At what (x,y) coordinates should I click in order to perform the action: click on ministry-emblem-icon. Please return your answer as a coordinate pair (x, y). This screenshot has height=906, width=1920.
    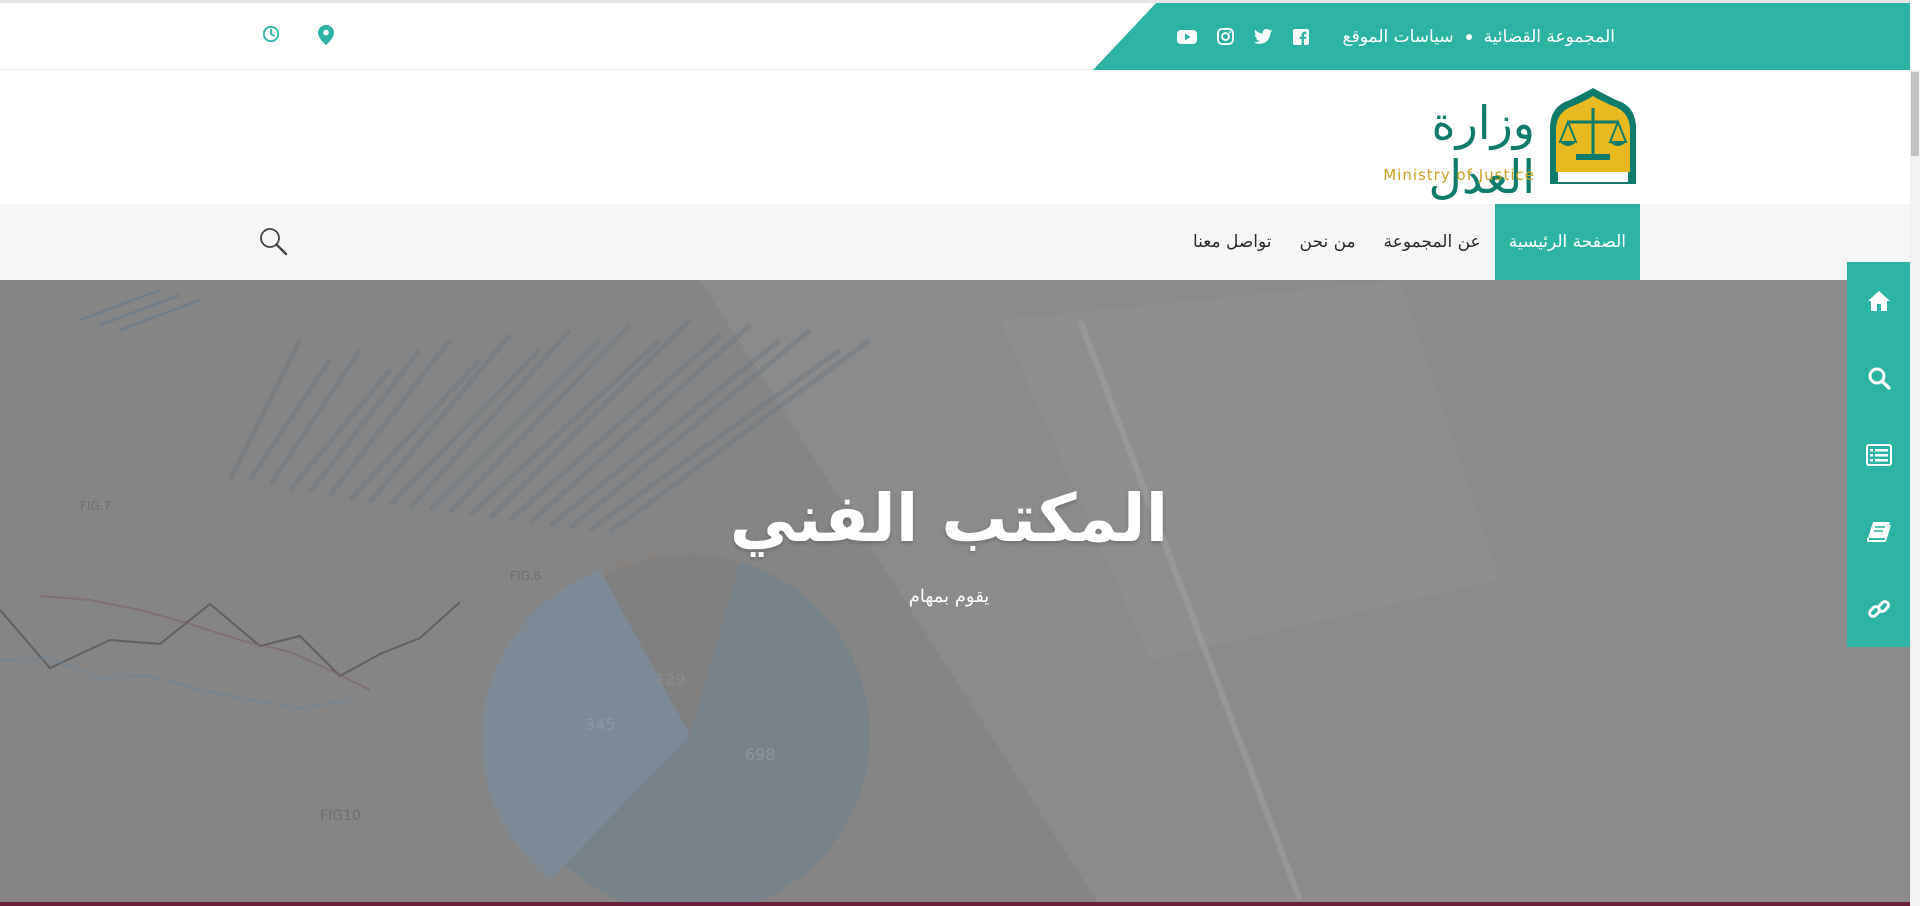
    Looking at the image, I should click on (1593, 136).